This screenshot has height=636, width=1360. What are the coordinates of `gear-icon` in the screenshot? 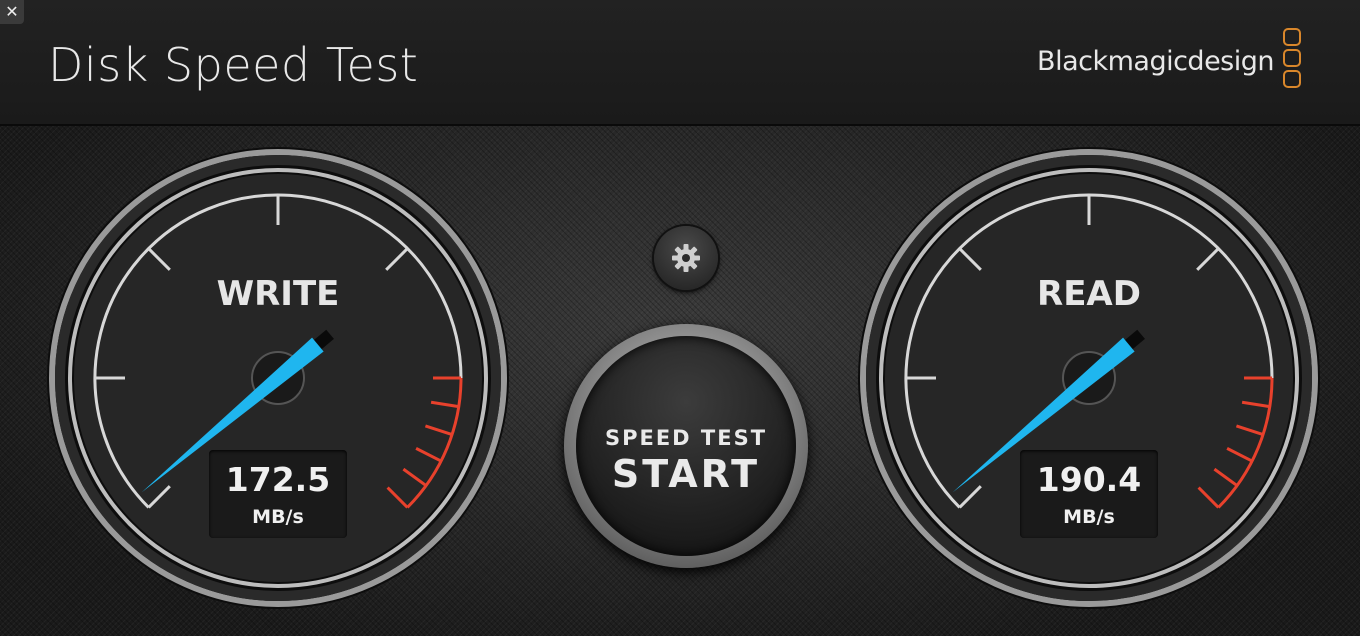 It's located at (686, 258).